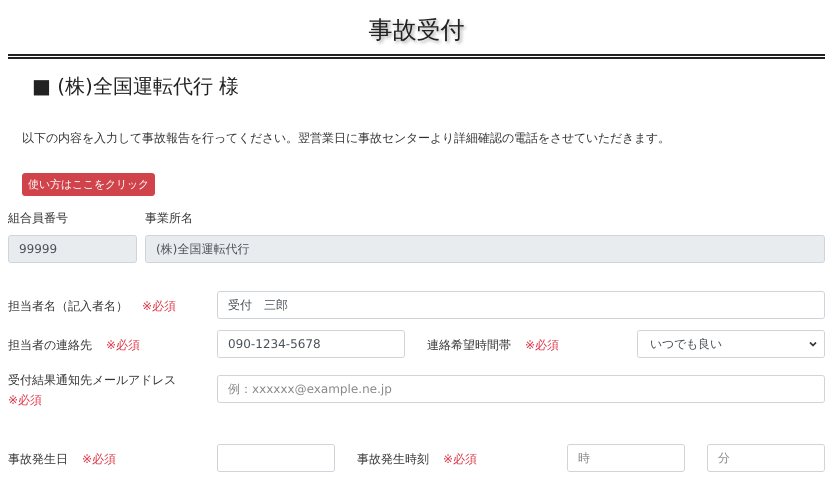 This screenshot has width=840, height=500. I want to click on input-field: 99999, so click(72, 249).